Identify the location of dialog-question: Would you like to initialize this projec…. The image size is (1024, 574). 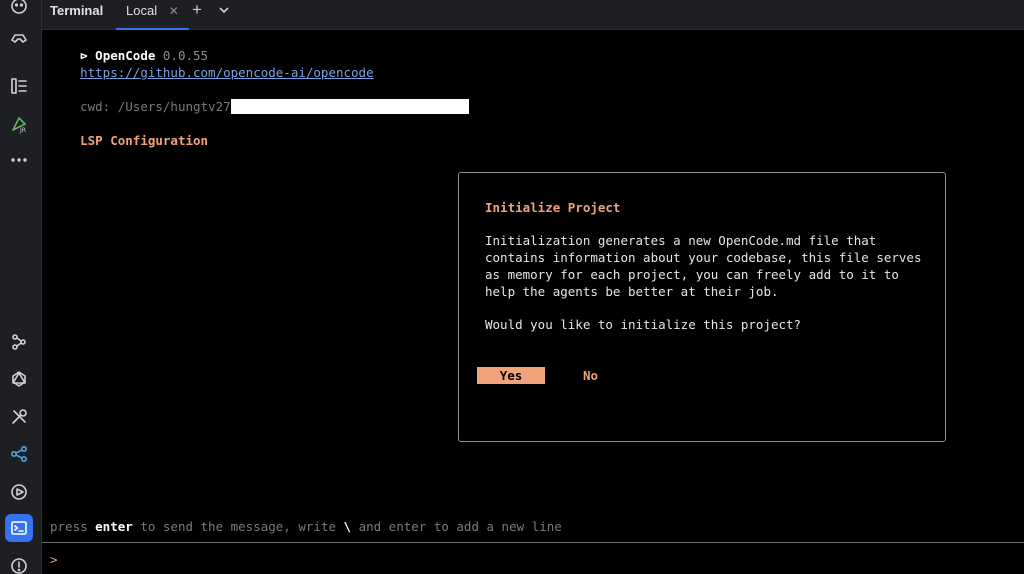
(643, 324).